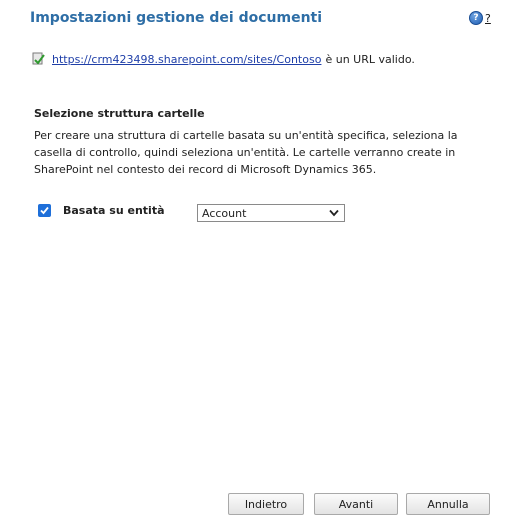  Describe the element at coordinates (334, 213) in the screenshot. I see `chevron-down-icon` at that location.